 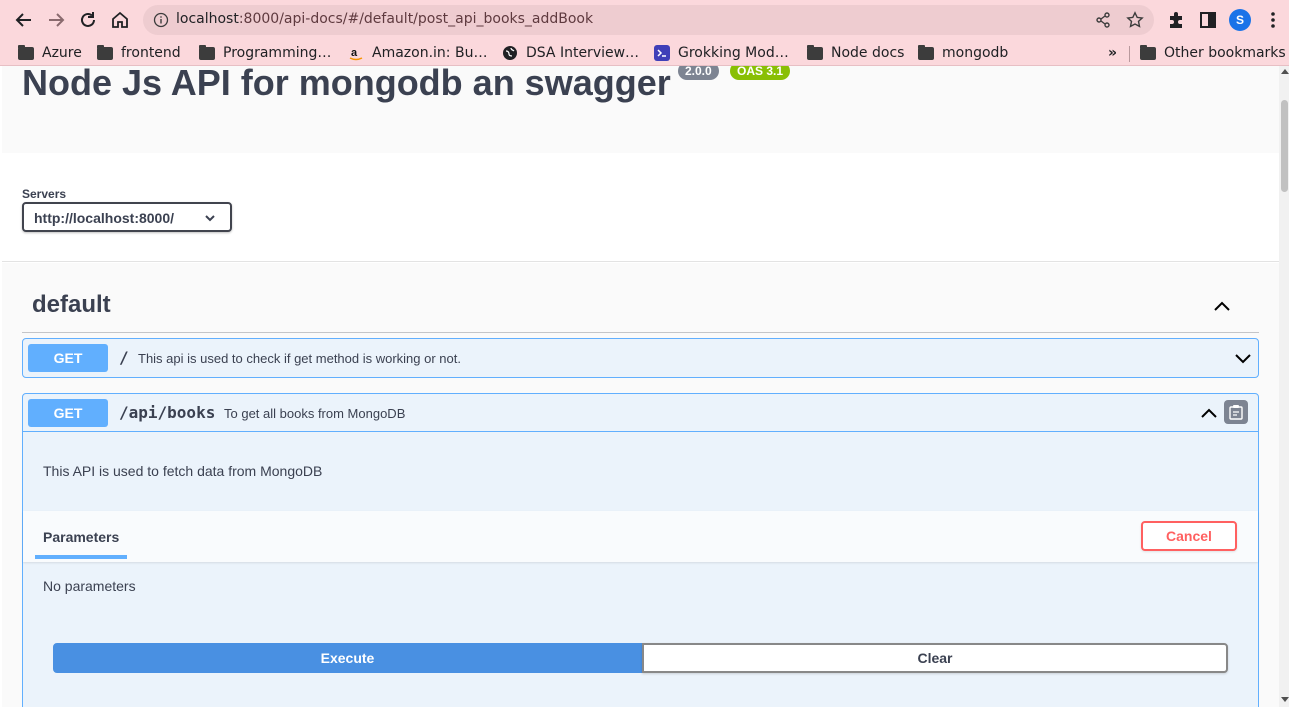 What do you see at coordinates (124, 357) in the screenshot?
I see `operation-path: /` at bounding box center [124, 357].